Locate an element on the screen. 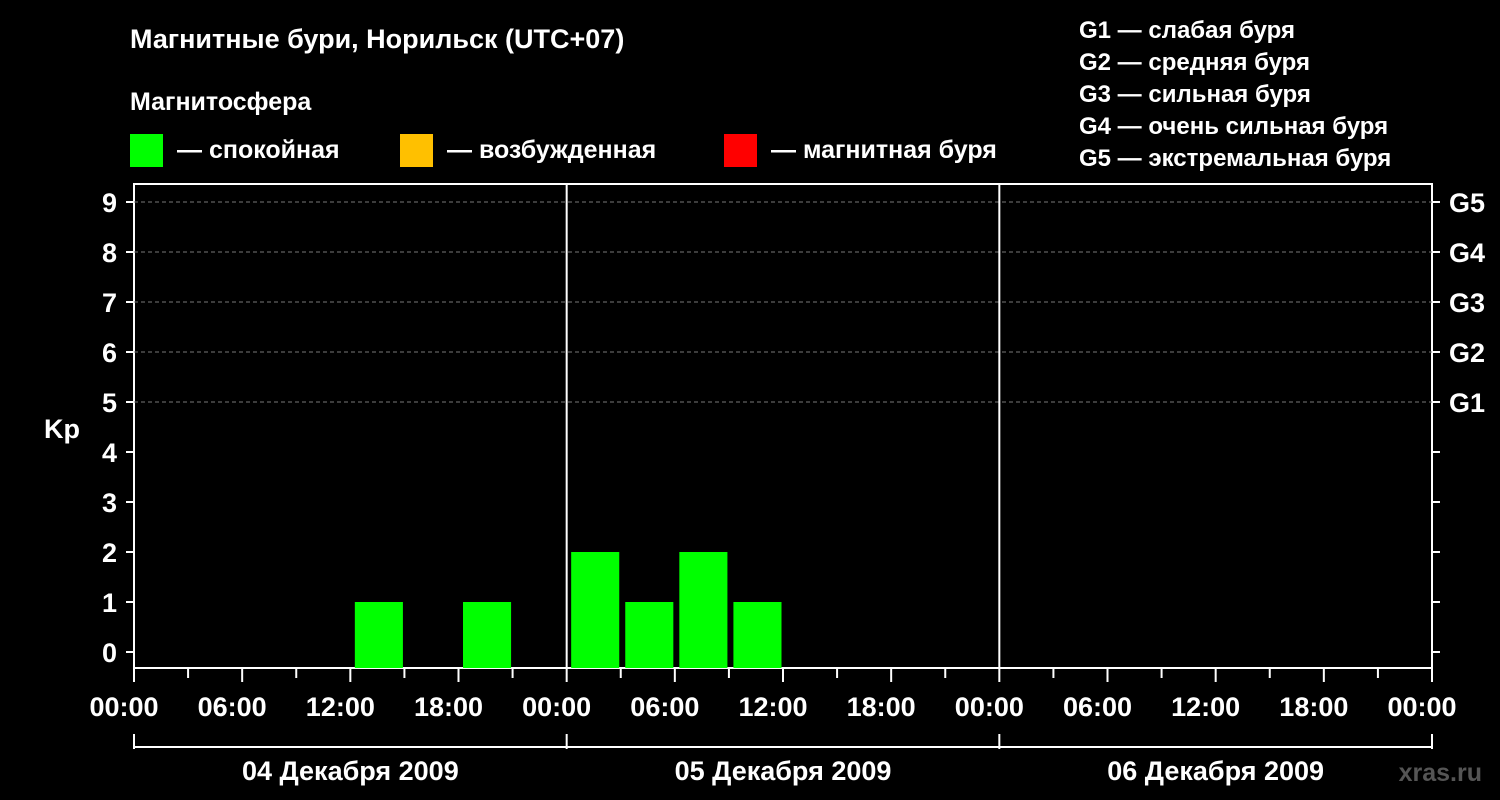  y-tick-label-1: 1 is located at coordinates (109, 603).